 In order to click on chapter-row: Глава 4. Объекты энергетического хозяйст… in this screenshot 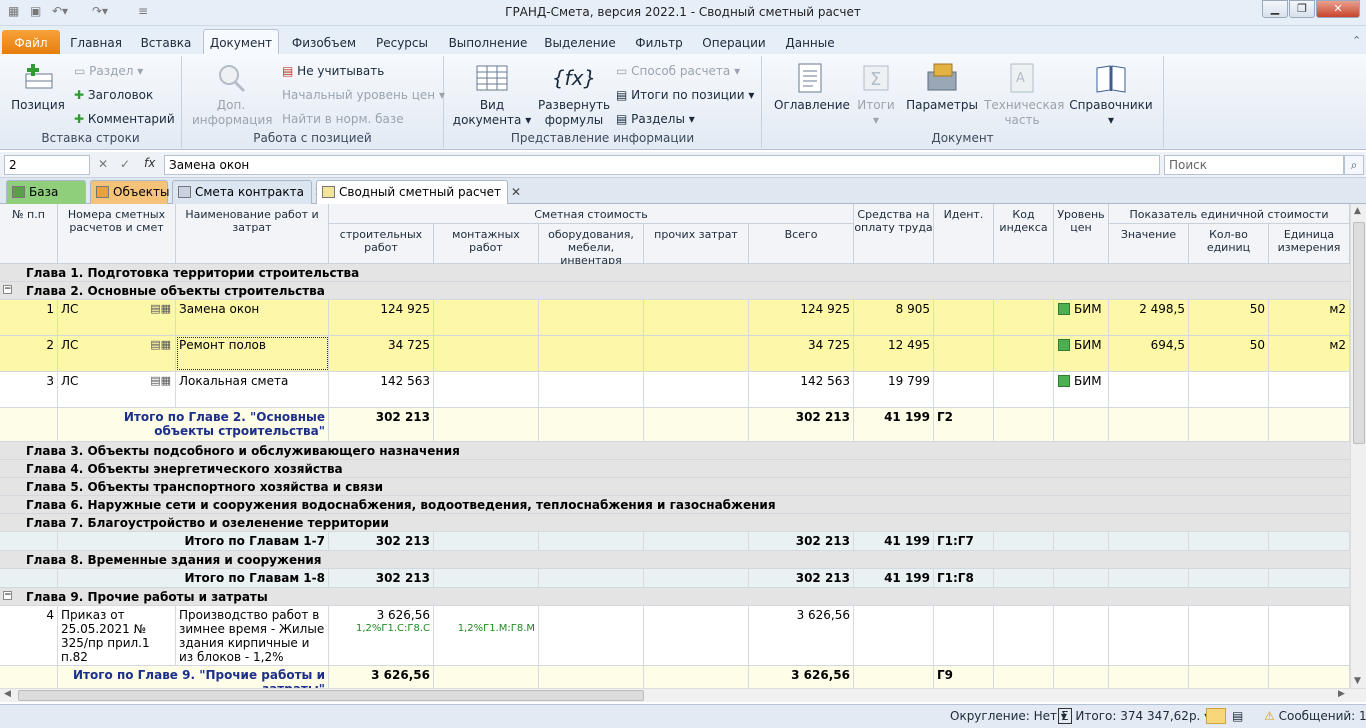, I will do `click(675, 469)`.